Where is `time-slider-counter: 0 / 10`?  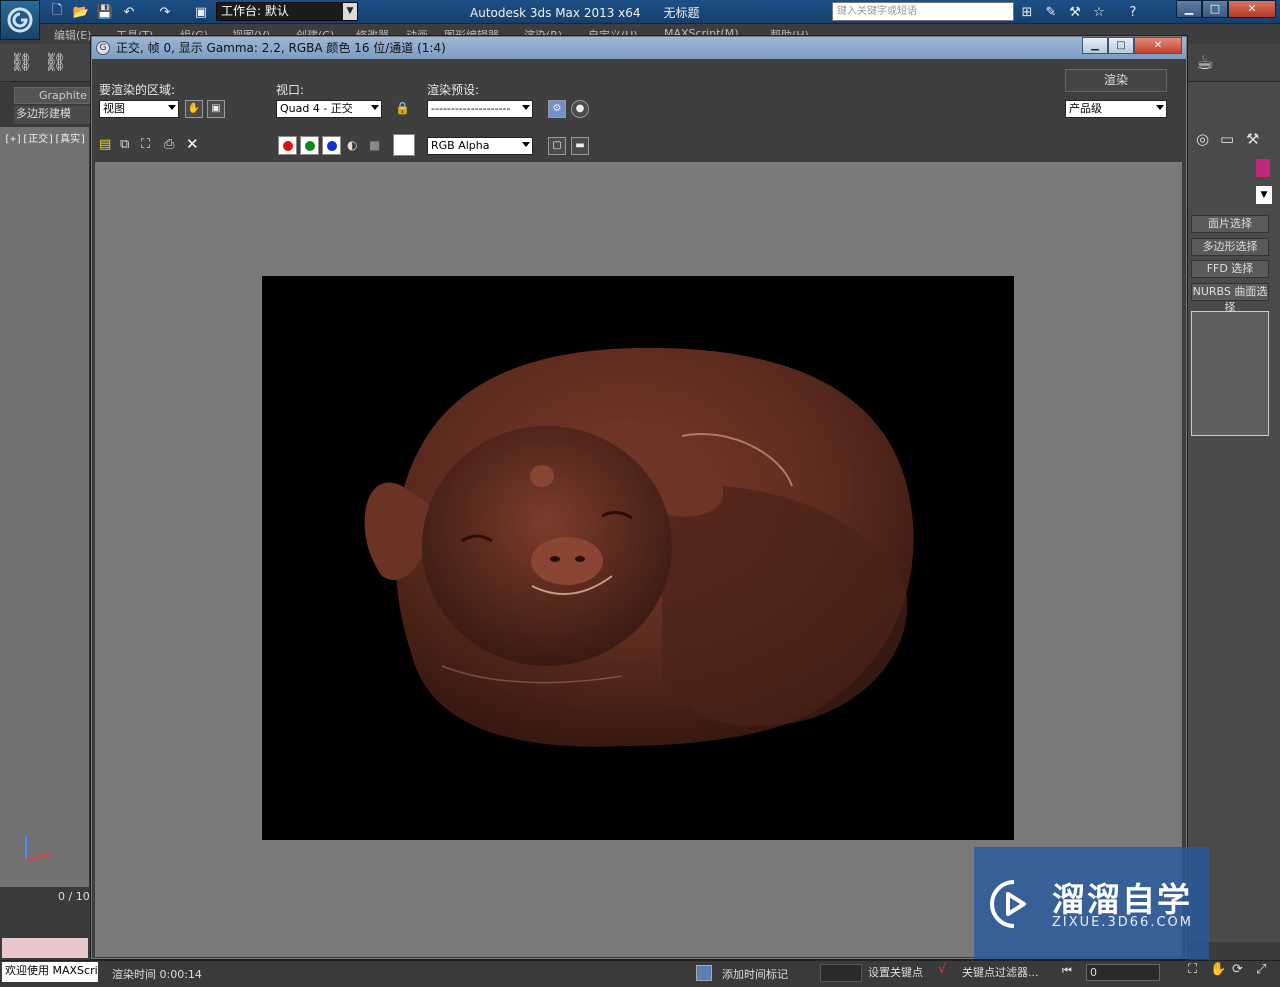
time-slider-counter: 0 / 10 is located at coordinates (74, 896).